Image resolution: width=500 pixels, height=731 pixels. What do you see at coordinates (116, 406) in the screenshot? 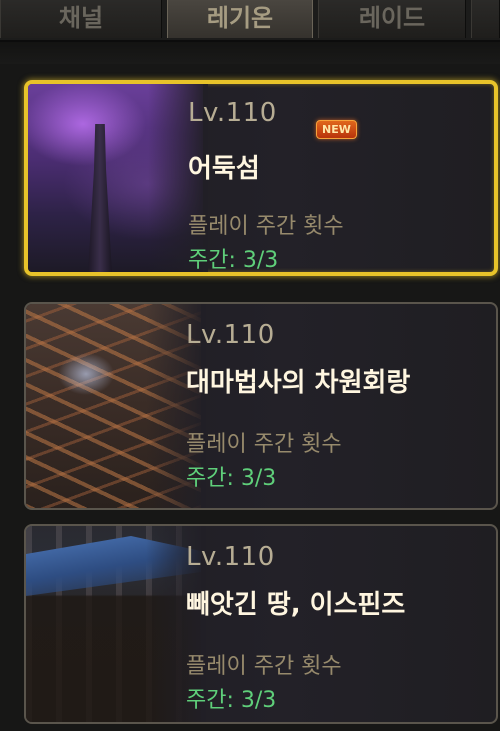
I see `dungeon-art-archmage-corridor` at bounding box center [116, 406].